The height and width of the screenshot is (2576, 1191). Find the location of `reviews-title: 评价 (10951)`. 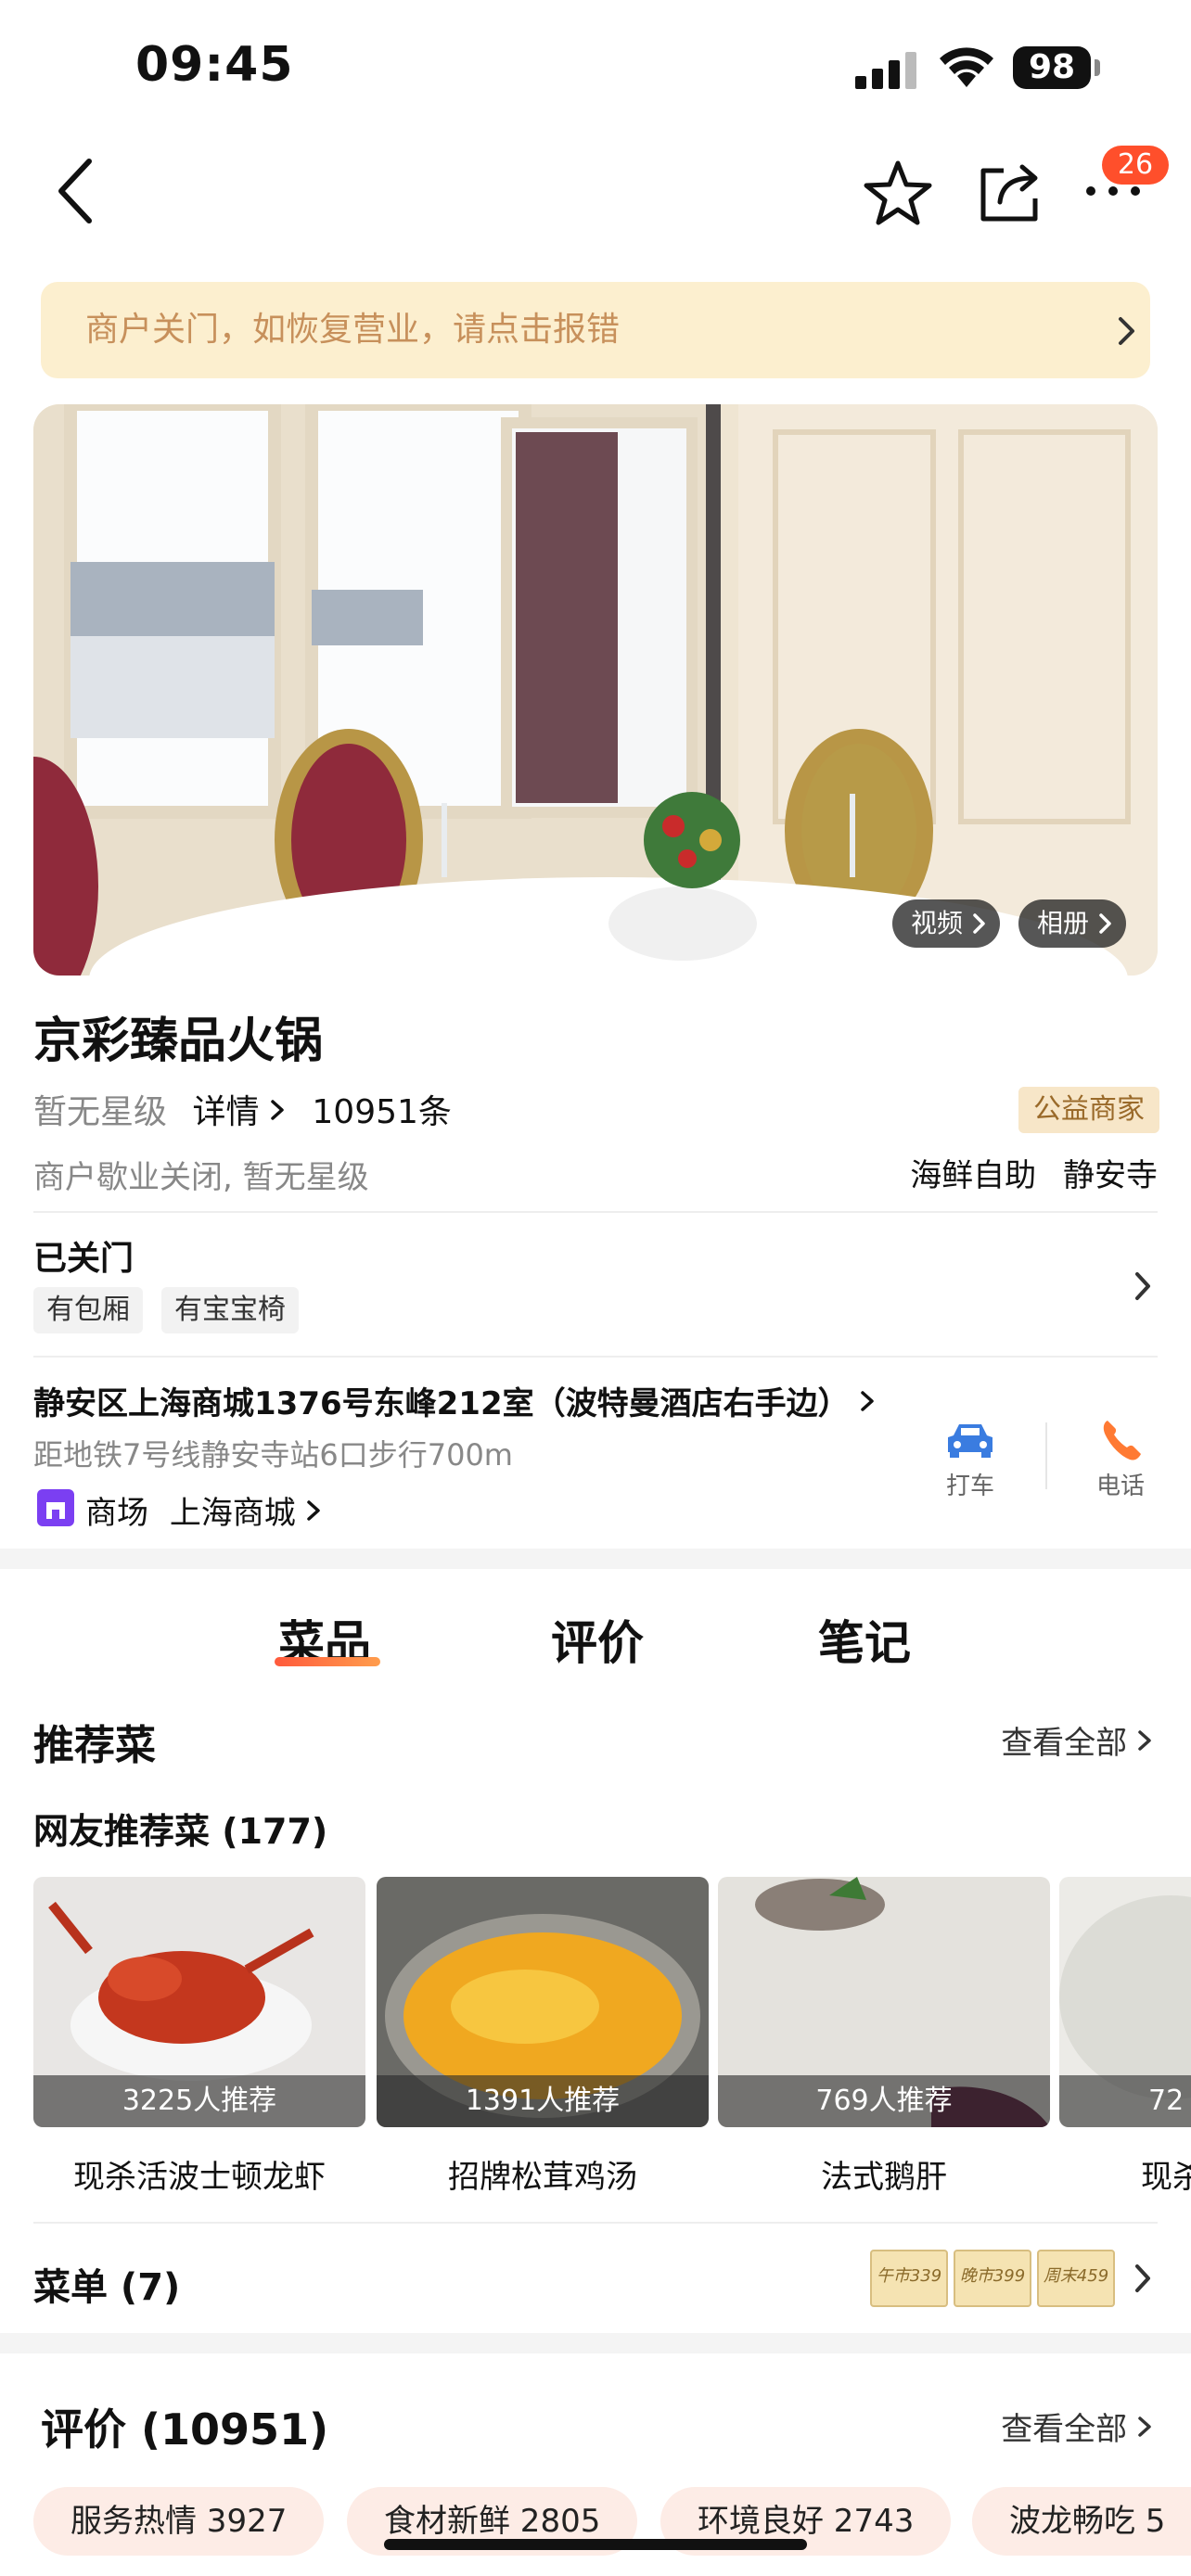

reviews-title: 评价 (10951) is located at coordinates (185, 2430).